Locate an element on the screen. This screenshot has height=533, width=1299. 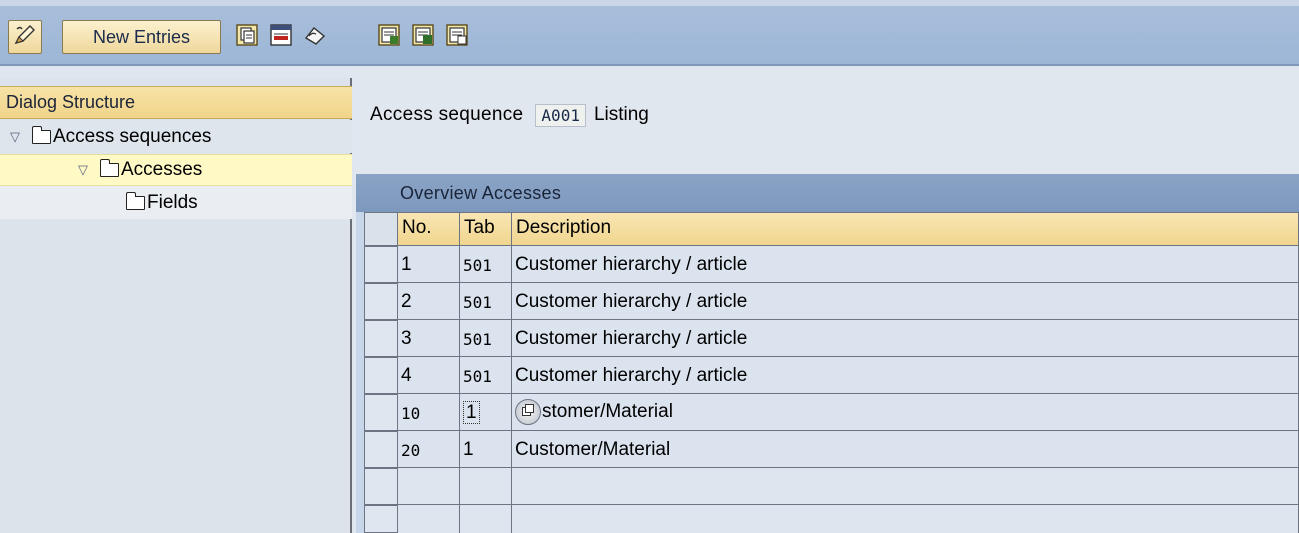
undo-button is located at coordinates (315, 37).